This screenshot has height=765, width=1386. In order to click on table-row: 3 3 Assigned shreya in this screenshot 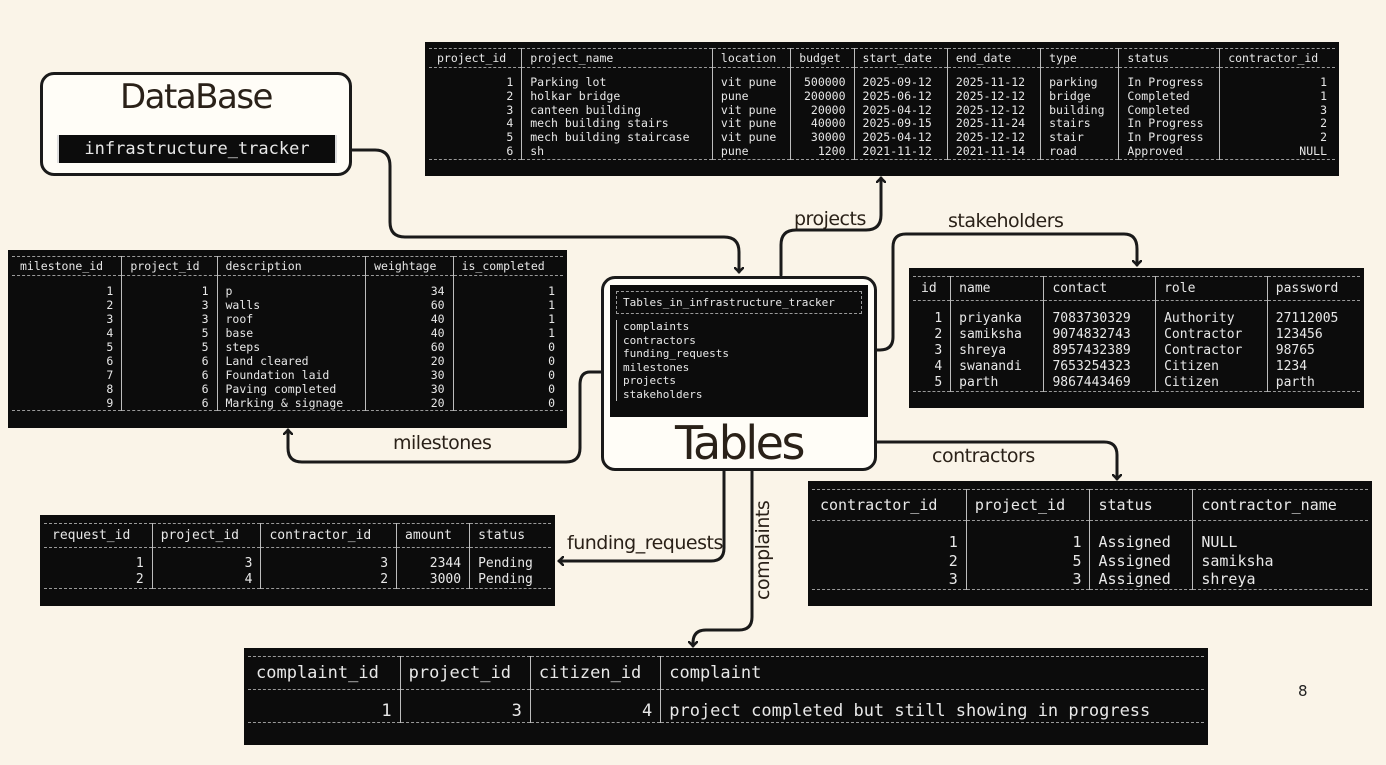, I will do `click(1090, 580)`.